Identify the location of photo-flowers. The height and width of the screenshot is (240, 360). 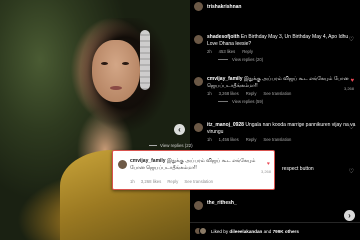
(145, 60).